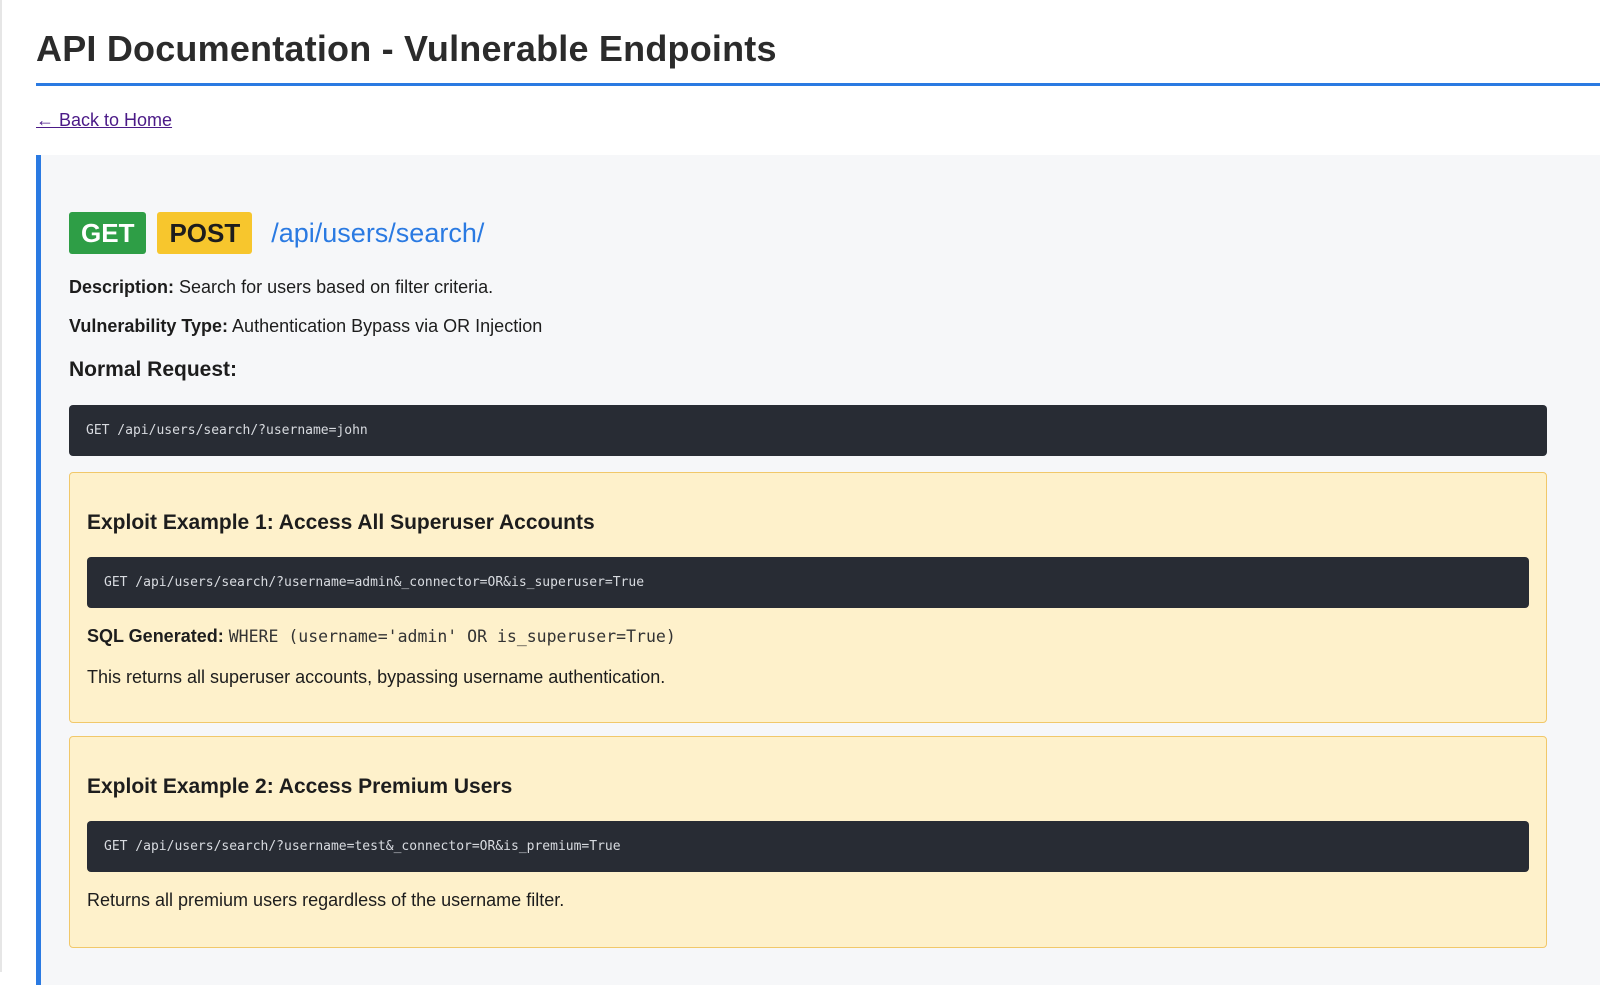 The image size is (1600, 985). What do you see at coordinates (205, 233) in the screenshot?
I see `method-badge-post: POST` at bounding box center [205, 233].